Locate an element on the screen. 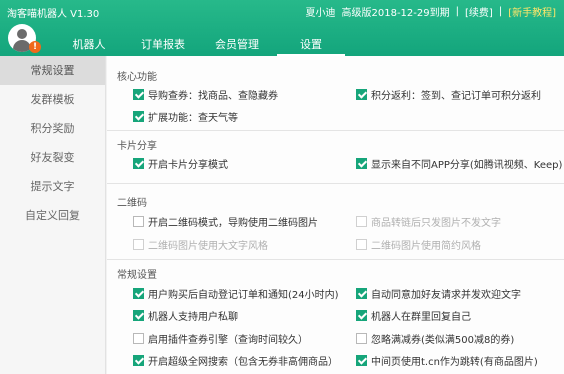  sidebar-item-tip-text: 提示文字 is located at coordinates (52, 186).